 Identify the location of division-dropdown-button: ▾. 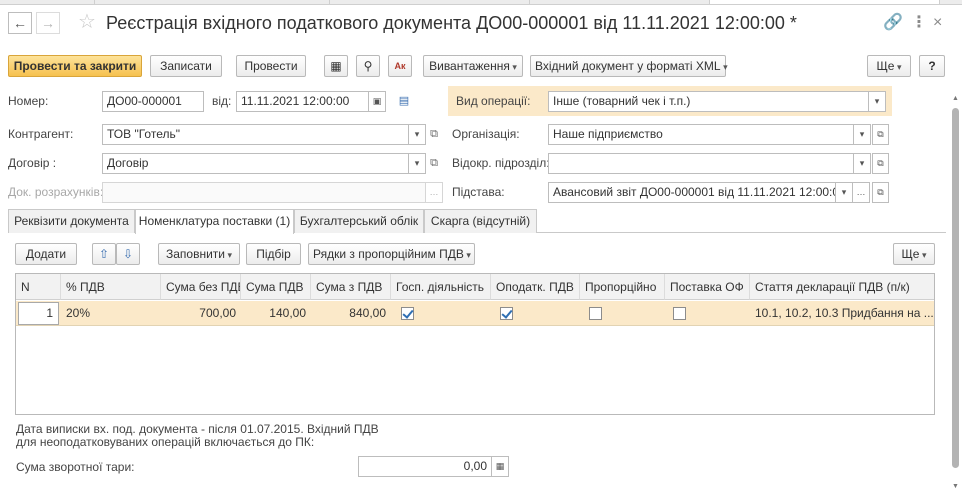
(862, 163).